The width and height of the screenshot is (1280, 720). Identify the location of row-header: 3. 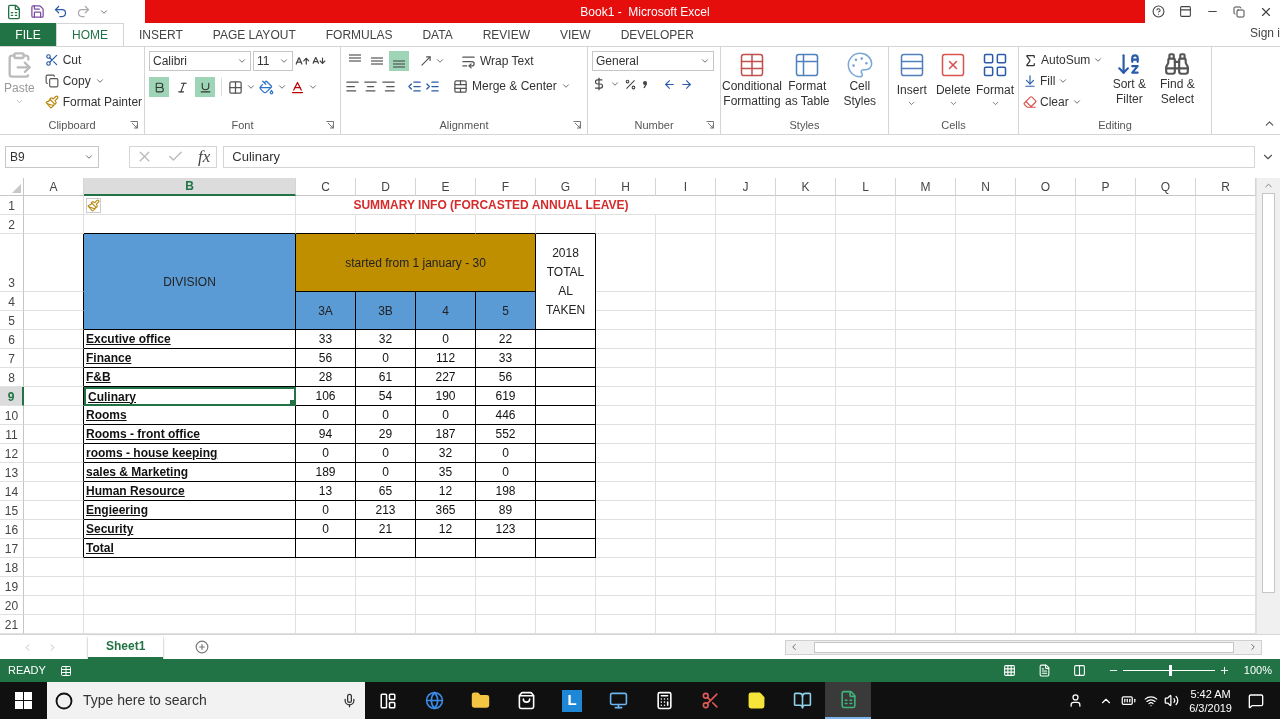
(12, 263).